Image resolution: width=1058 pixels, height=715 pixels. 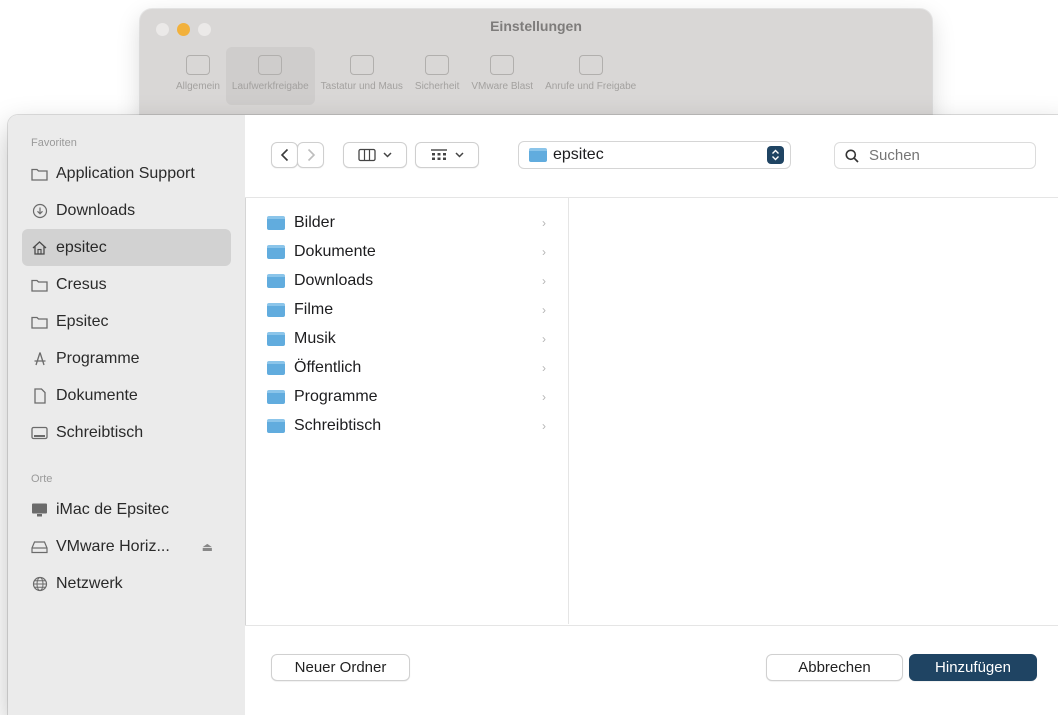 I want to click on chevron-right-icon, so click(x=311, y=155).